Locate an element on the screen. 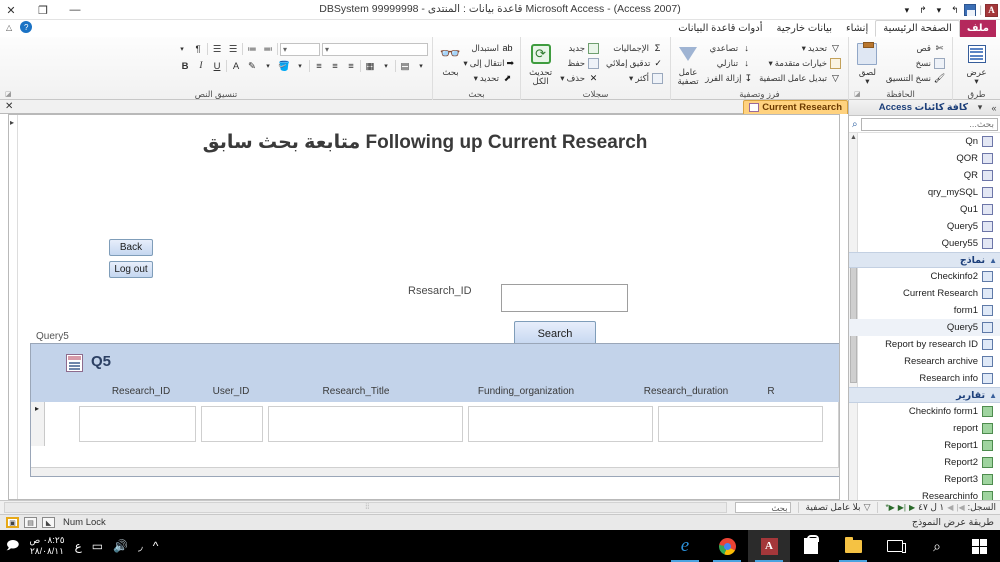 The width and height of the screenshot is (1000, 562). advanced-button: خيارات متقدمة ▾ is located at coordinates (800, 63).